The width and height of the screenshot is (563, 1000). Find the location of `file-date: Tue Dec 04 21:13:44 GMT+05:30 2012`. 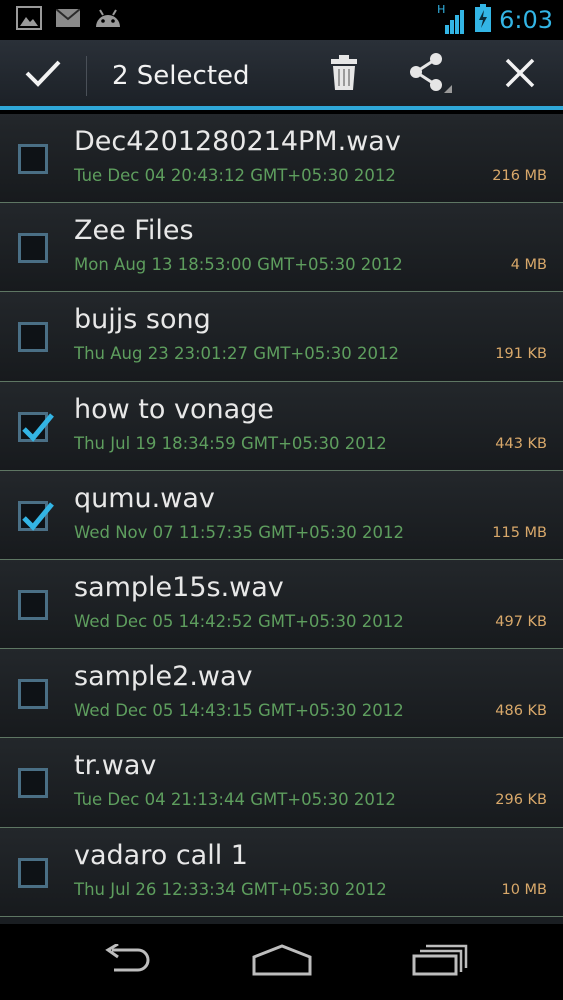

file-date: Tue Dec 04 21:13:44 GMT+05:30 2012 is located at coordinates (235, 800).